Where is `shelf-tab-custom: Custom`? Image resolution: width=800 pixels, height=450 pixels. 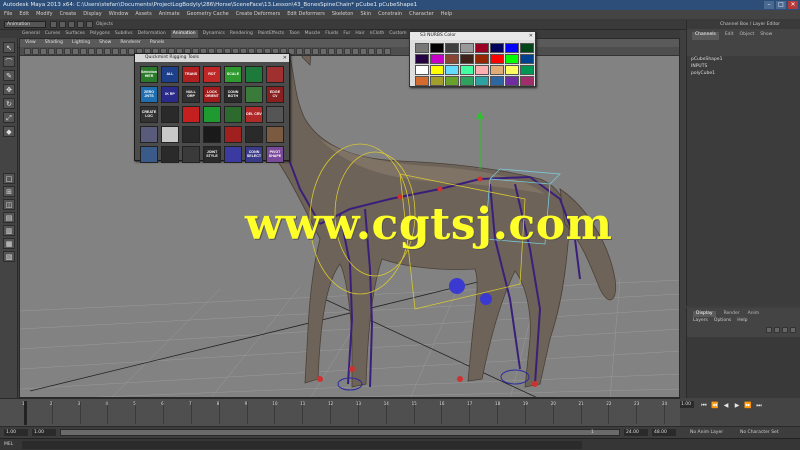 shelf-tab-custom: Custom is located at coordinates (397, 34).